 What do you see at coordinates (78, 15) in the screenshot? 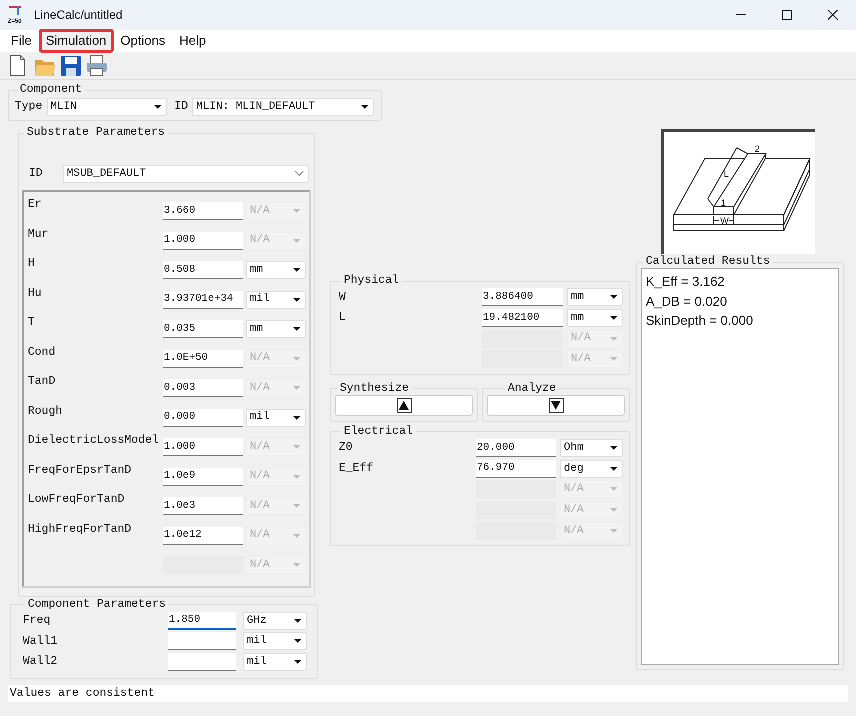
I see `window-title: LineCalc/untitled` at bounding box center [78, 15].